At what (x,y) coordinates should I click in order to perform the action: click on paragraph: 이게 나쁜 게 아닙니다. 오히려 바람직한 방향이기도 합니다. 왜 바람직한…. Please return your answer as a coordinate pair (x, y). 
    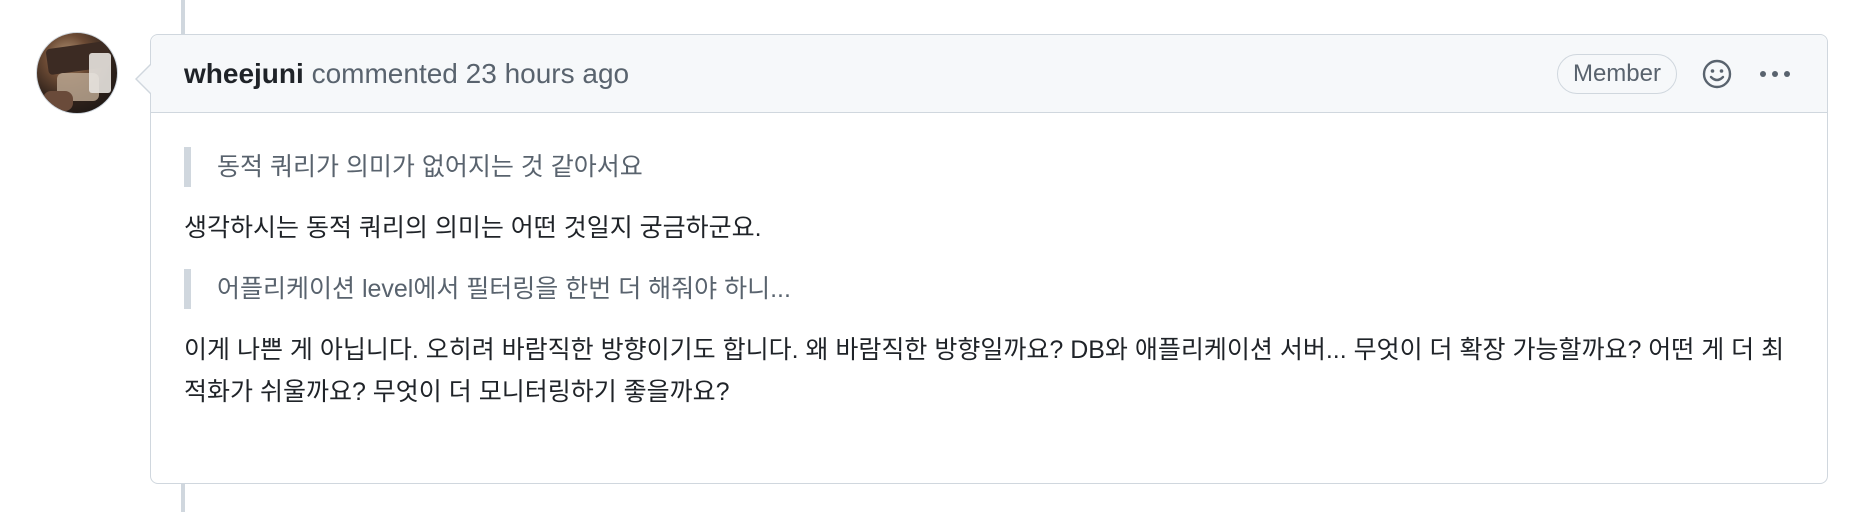
    Looking at the image, I should click on (984, 371).